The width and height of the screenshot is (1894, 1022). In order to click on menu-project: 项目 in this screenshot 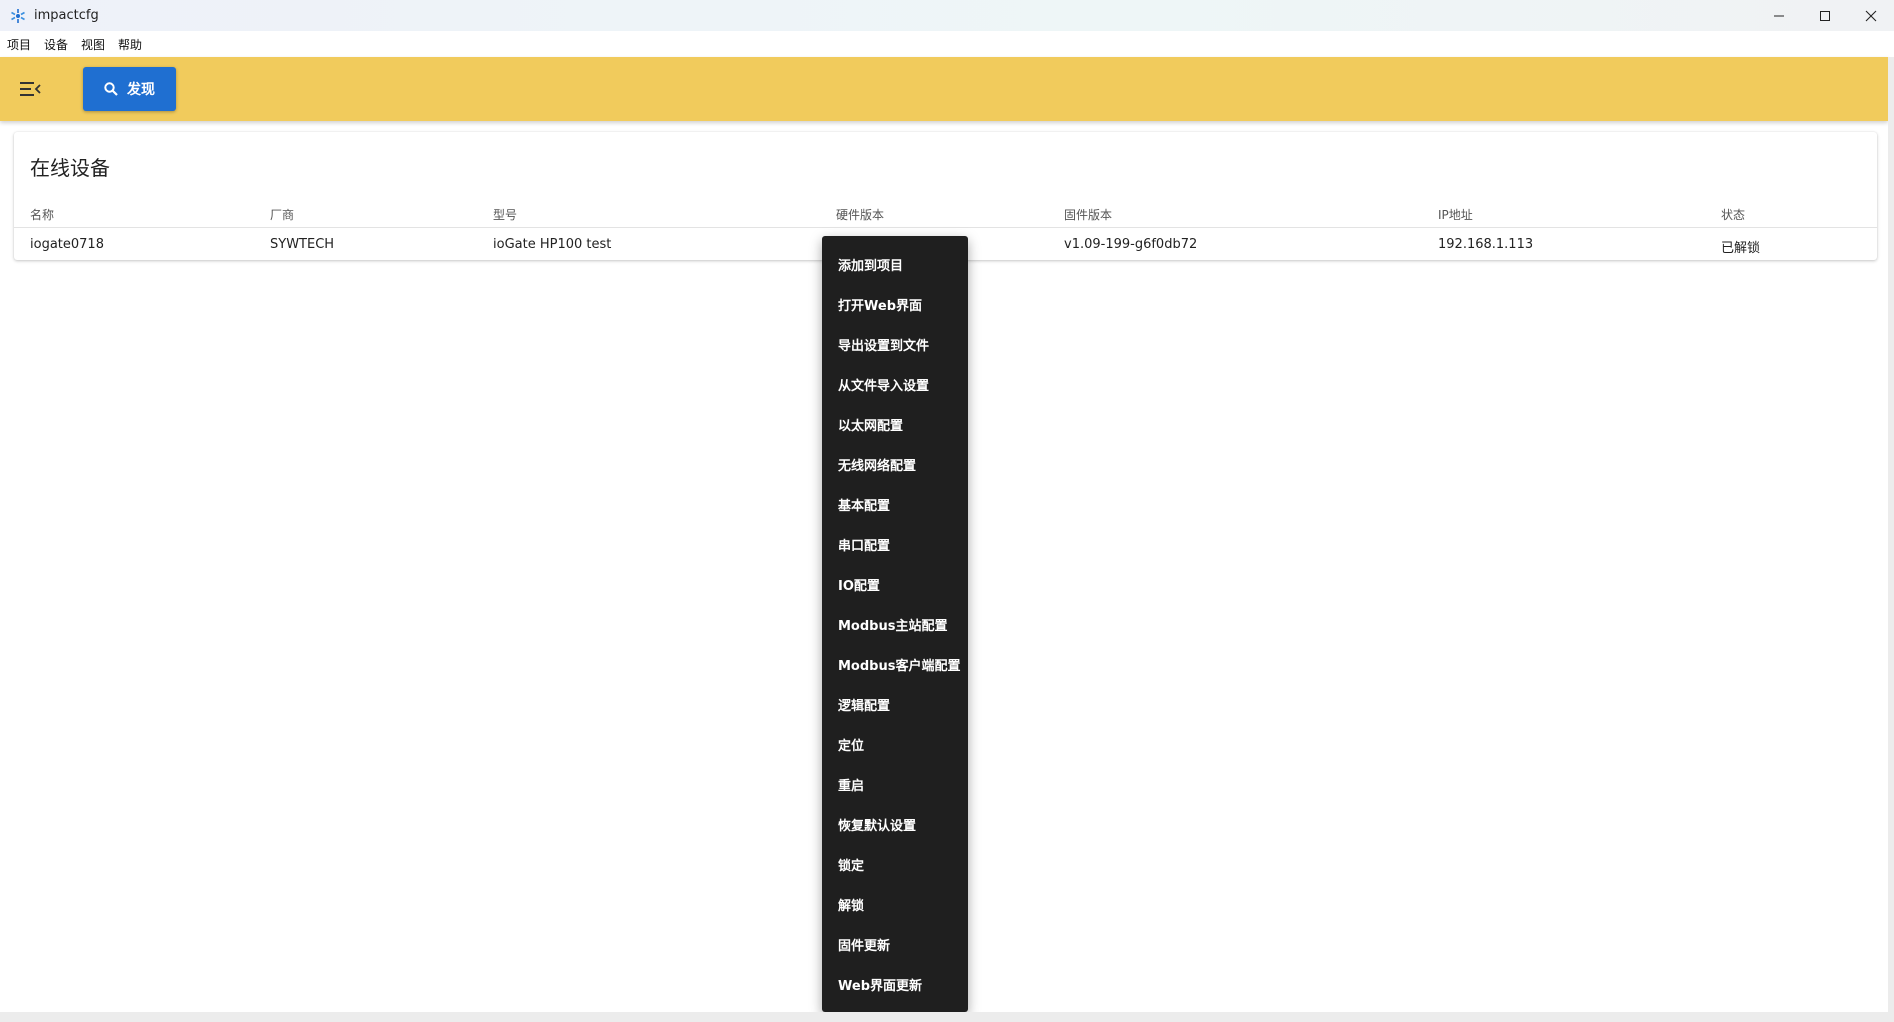, I will do `click(18, 44)`.